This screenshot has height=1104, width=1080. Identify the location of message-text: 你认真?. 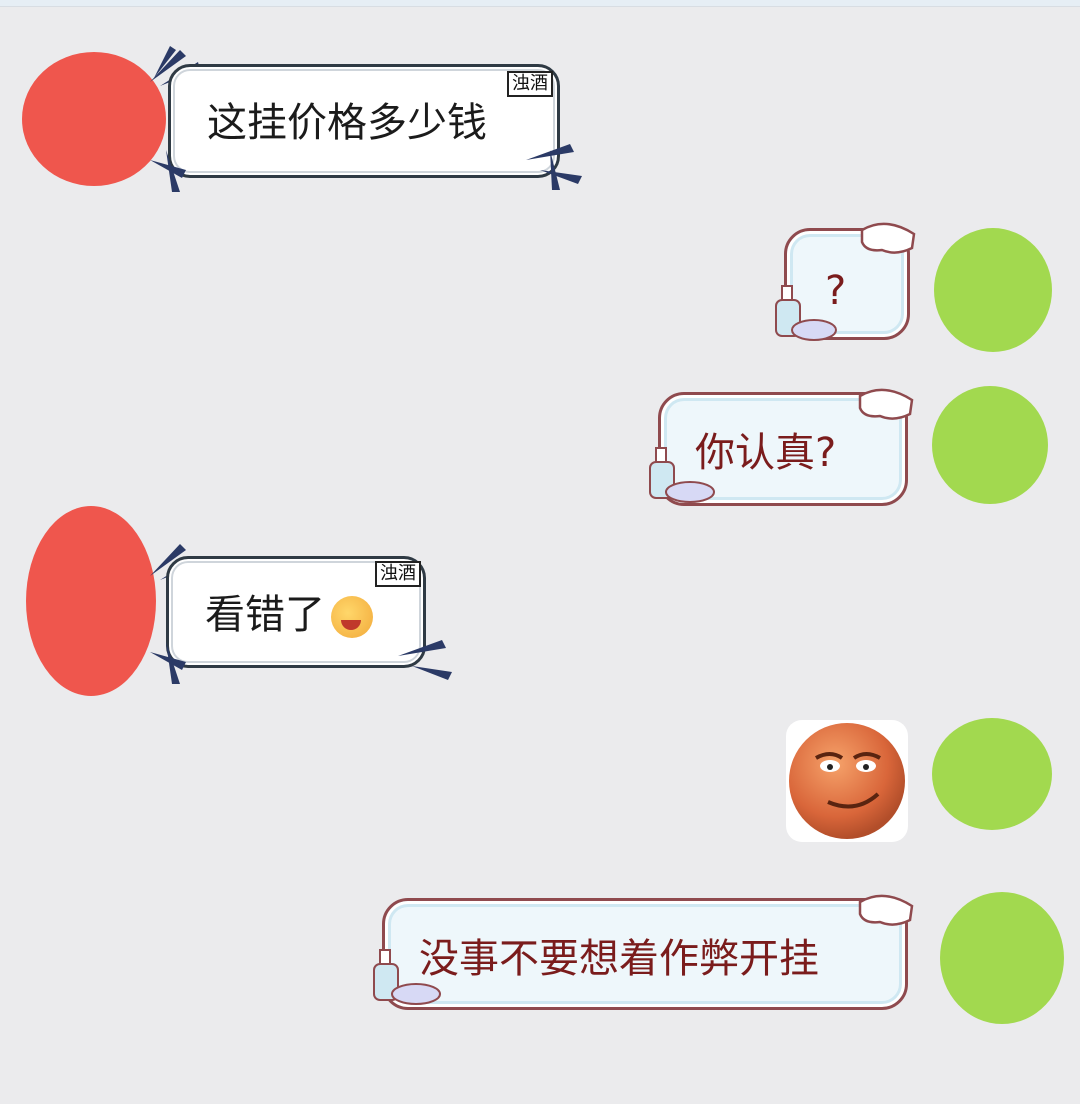
(766, 453).